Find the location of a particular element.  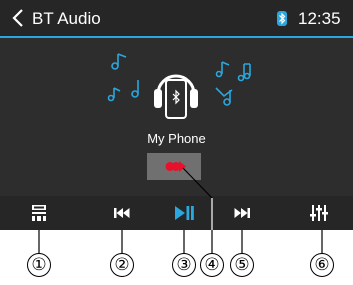

callout-4: ④ is located at coordinates (212, 265).